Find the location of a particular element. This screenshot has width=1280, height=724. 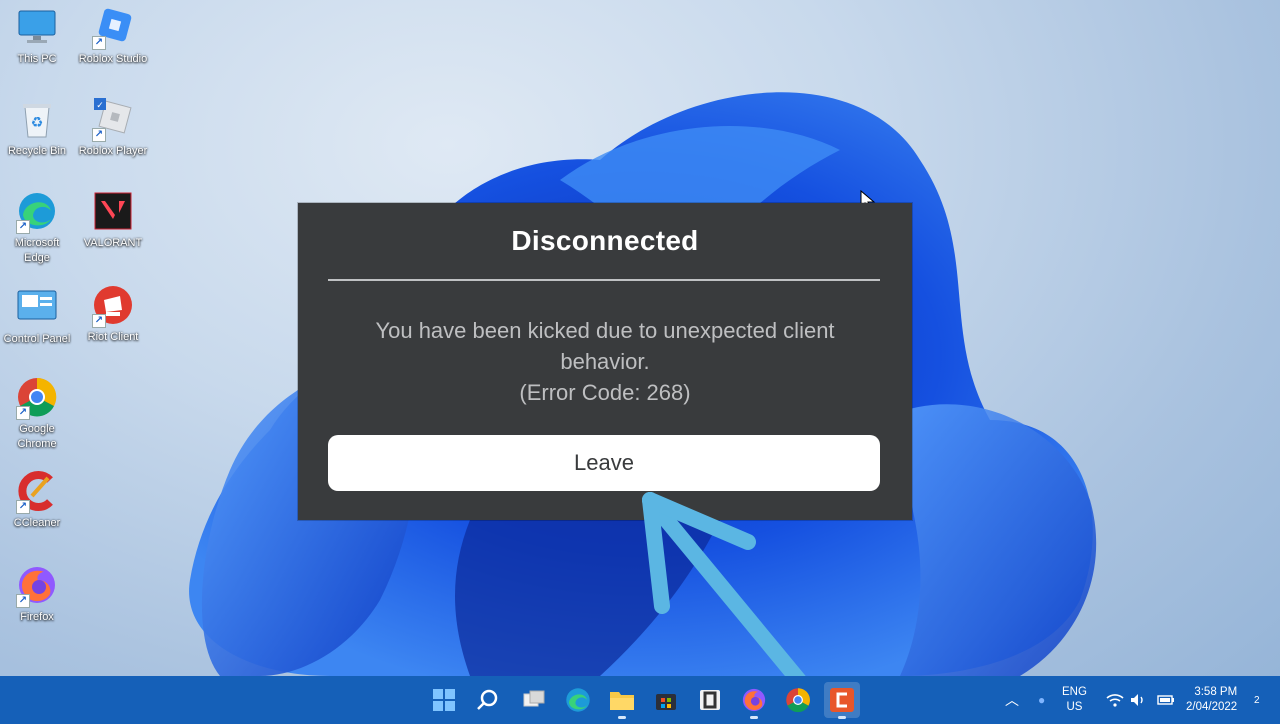

dialog-title: Disconnected is located at coordinates (605, 240).